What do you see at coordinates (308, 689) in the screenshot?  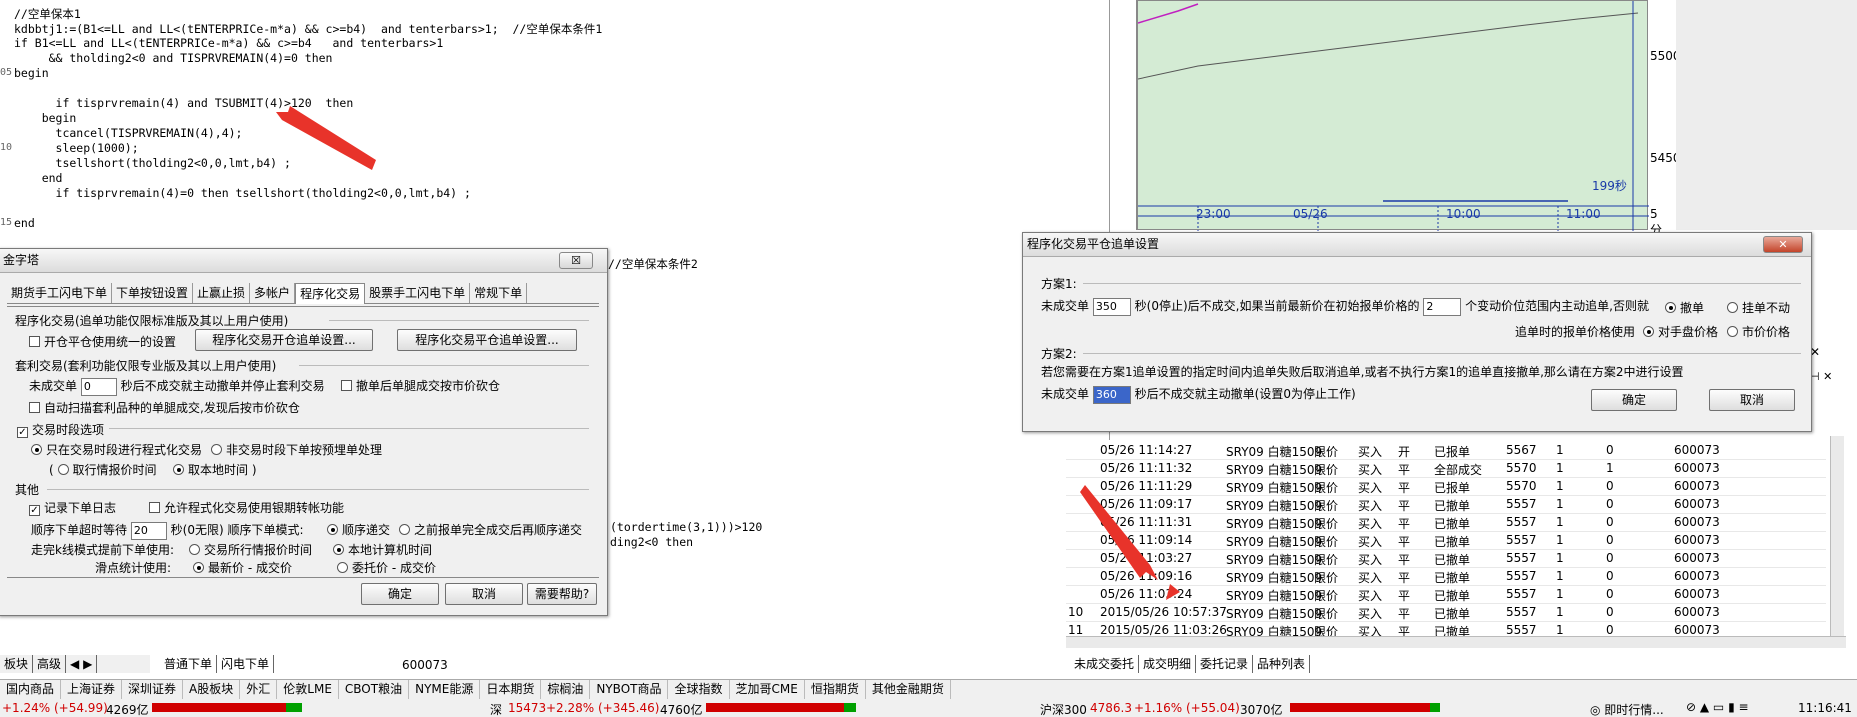 I see `market-tab: 伦敦LME` at bounding box center [308, 689].